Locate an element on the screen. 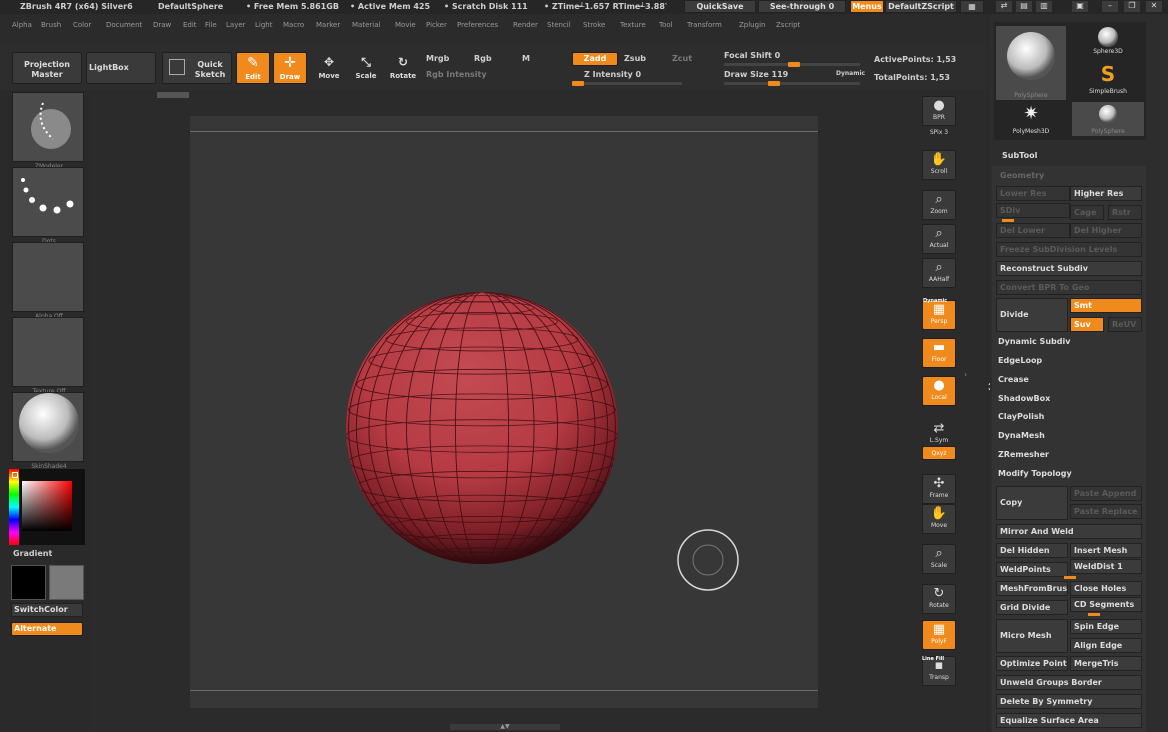 Image resolution: width=1168 pixels, height=732 pixels. menu-marker: Marker is located at coordinates (328, 25).